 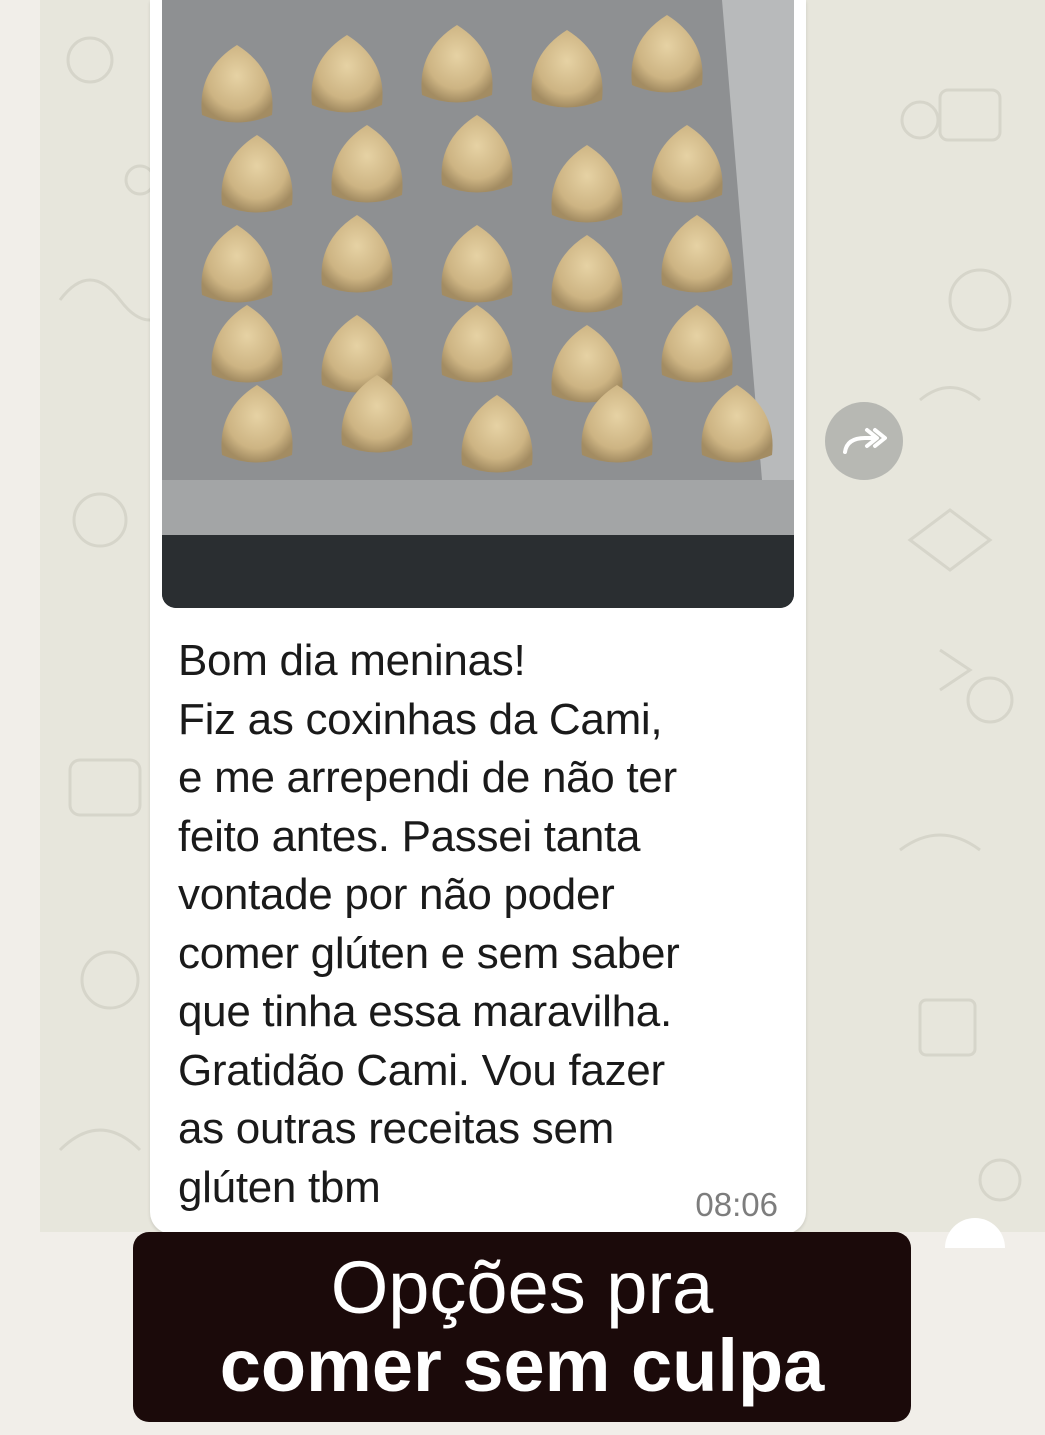 I want to click on message-timestamp: 08:06, so click(x=736, y=1204).